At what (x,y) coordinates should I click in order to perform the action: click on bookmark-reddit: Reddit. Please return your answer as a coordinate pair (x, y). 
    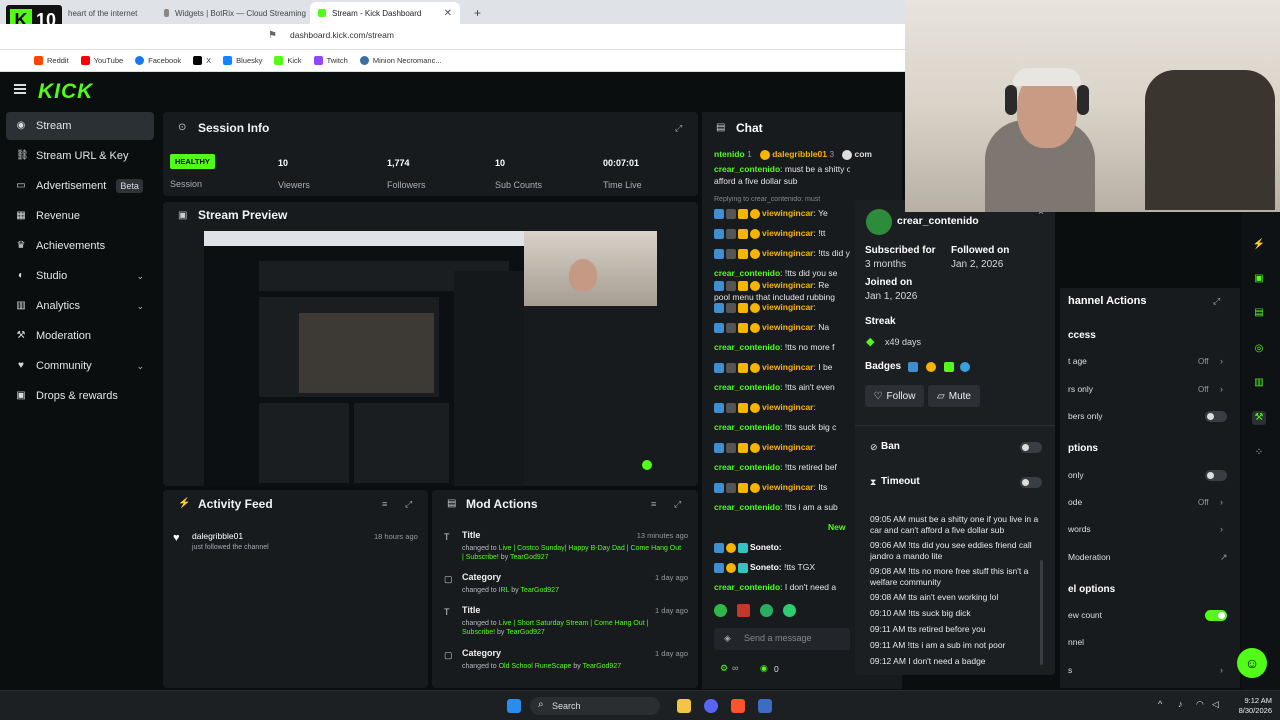
    Looking at the image, I should click on (51, 60).